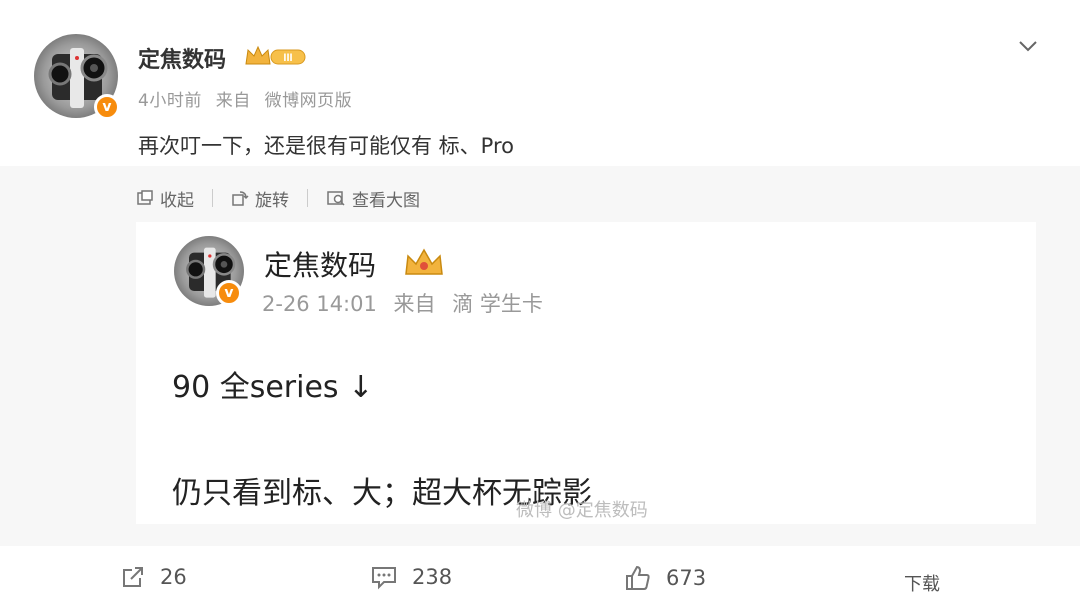  What do you see at coordinates (424, 261) in the screenshot?
I see `quoted-crown-icon` at bounding box center [424, 261].